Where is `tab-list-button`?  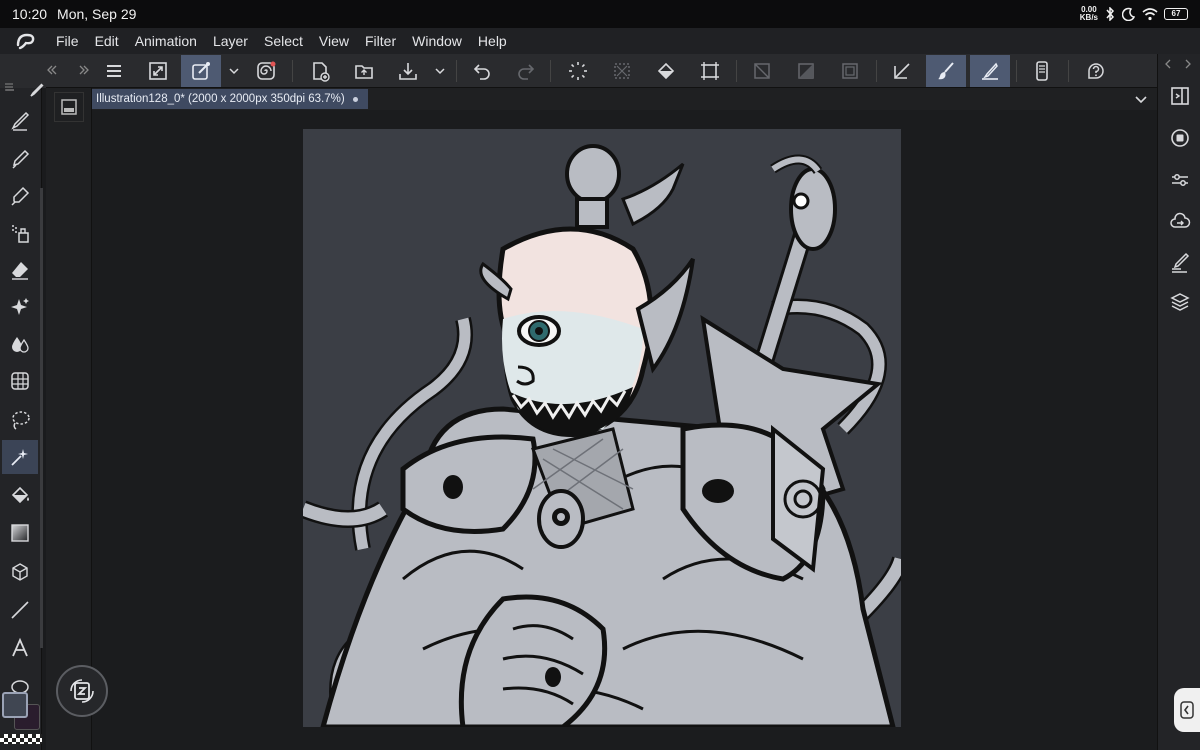
tab-list-button is located at coordinates (1141, 99).